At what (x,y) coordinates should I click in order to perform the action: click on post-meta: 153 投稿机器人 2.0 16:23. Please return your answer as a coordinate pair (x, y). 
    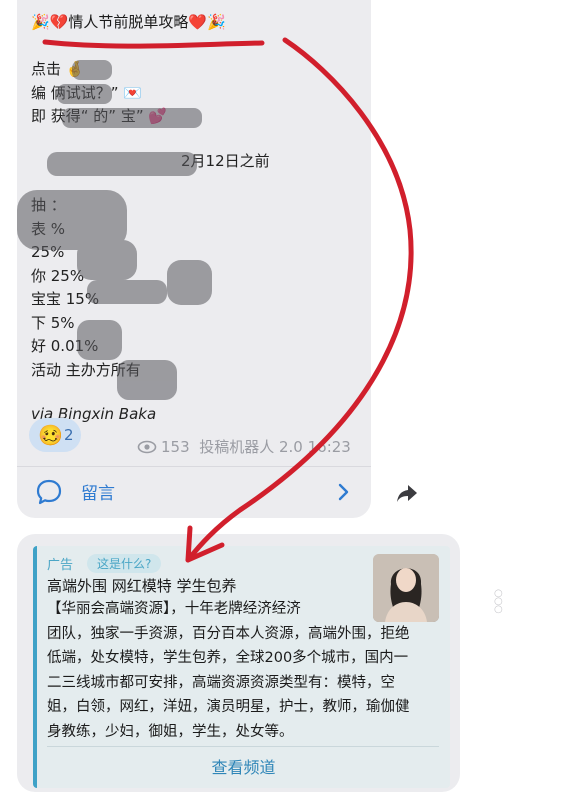
    Looking at the image, I should click on (244, 446).